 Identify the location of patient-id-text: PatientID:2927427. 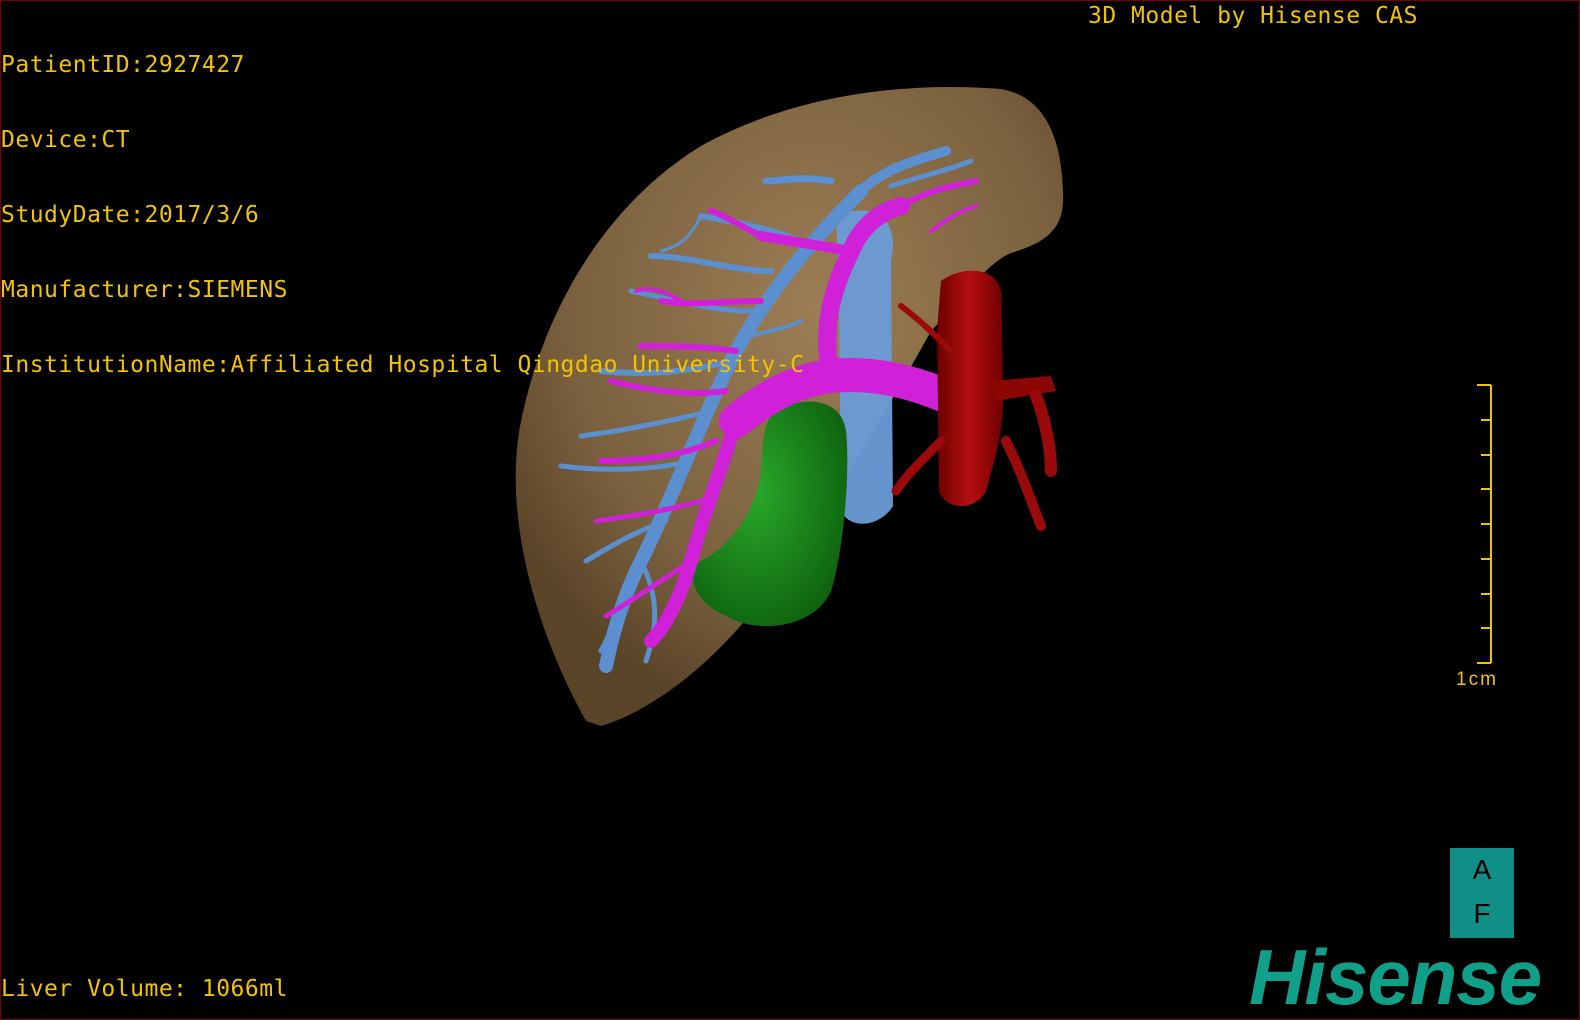
(123, 65).